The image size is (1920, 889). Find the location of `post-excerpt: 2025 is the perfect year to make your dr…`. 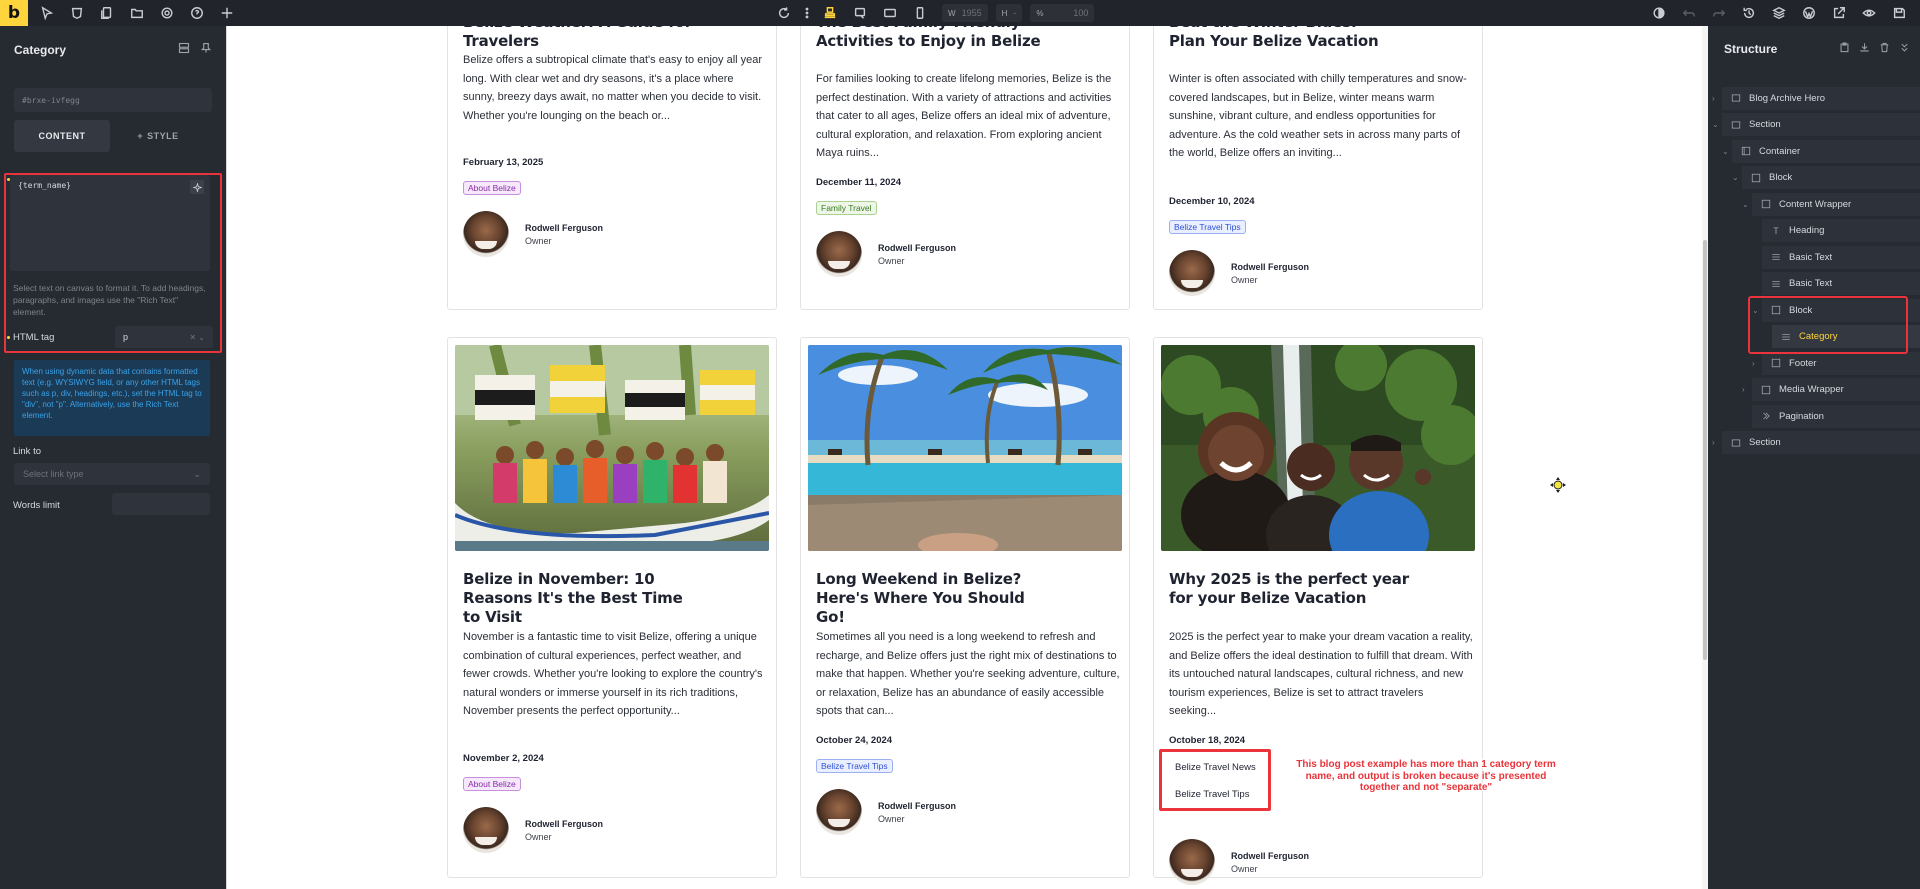

post-excerpt: 2025 is the perfect year to make your dr… is located at coordinates (1321, 674).